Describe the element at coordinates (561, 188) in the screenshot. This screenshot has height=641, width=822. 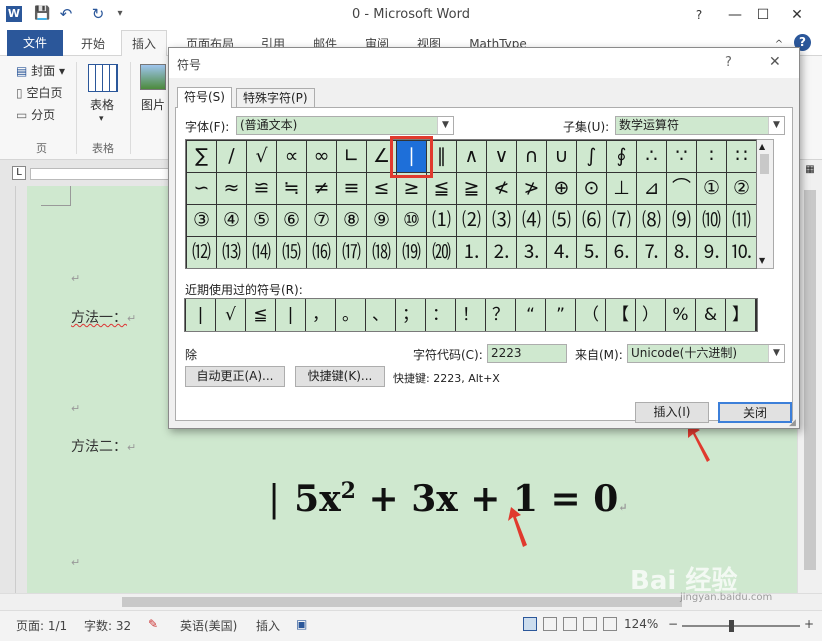
I see `symbol-cell: ⊕` at that location.